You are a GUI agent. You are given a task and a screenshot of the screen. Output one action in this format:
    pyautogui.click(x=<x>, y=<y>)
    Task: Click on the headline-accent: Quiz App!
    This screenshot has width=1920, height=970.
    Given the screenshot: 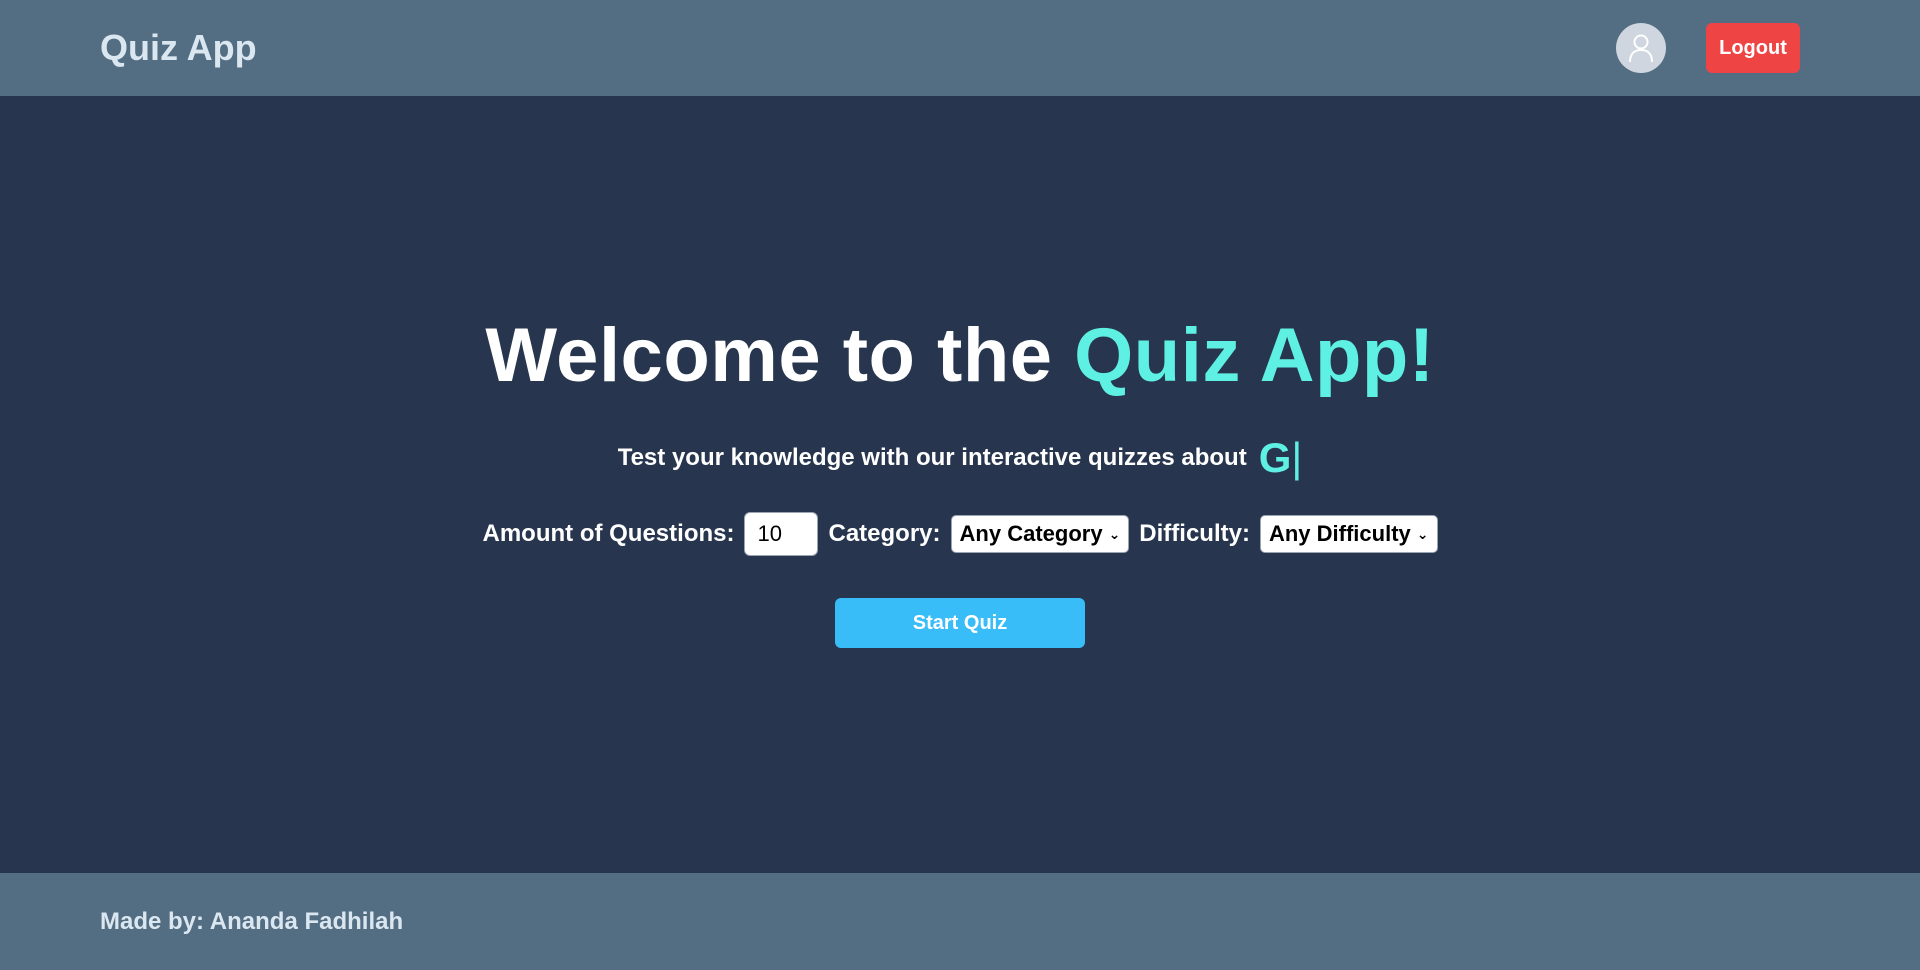 What is the action you would take?
    pyautogui.click(x=1254, y=355)
    